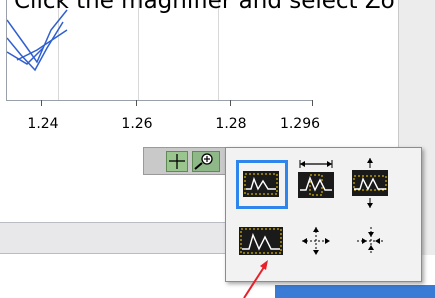  Describe the element at coordinates (120, 238) in the screenshot. I see `panel-divider` at that location.